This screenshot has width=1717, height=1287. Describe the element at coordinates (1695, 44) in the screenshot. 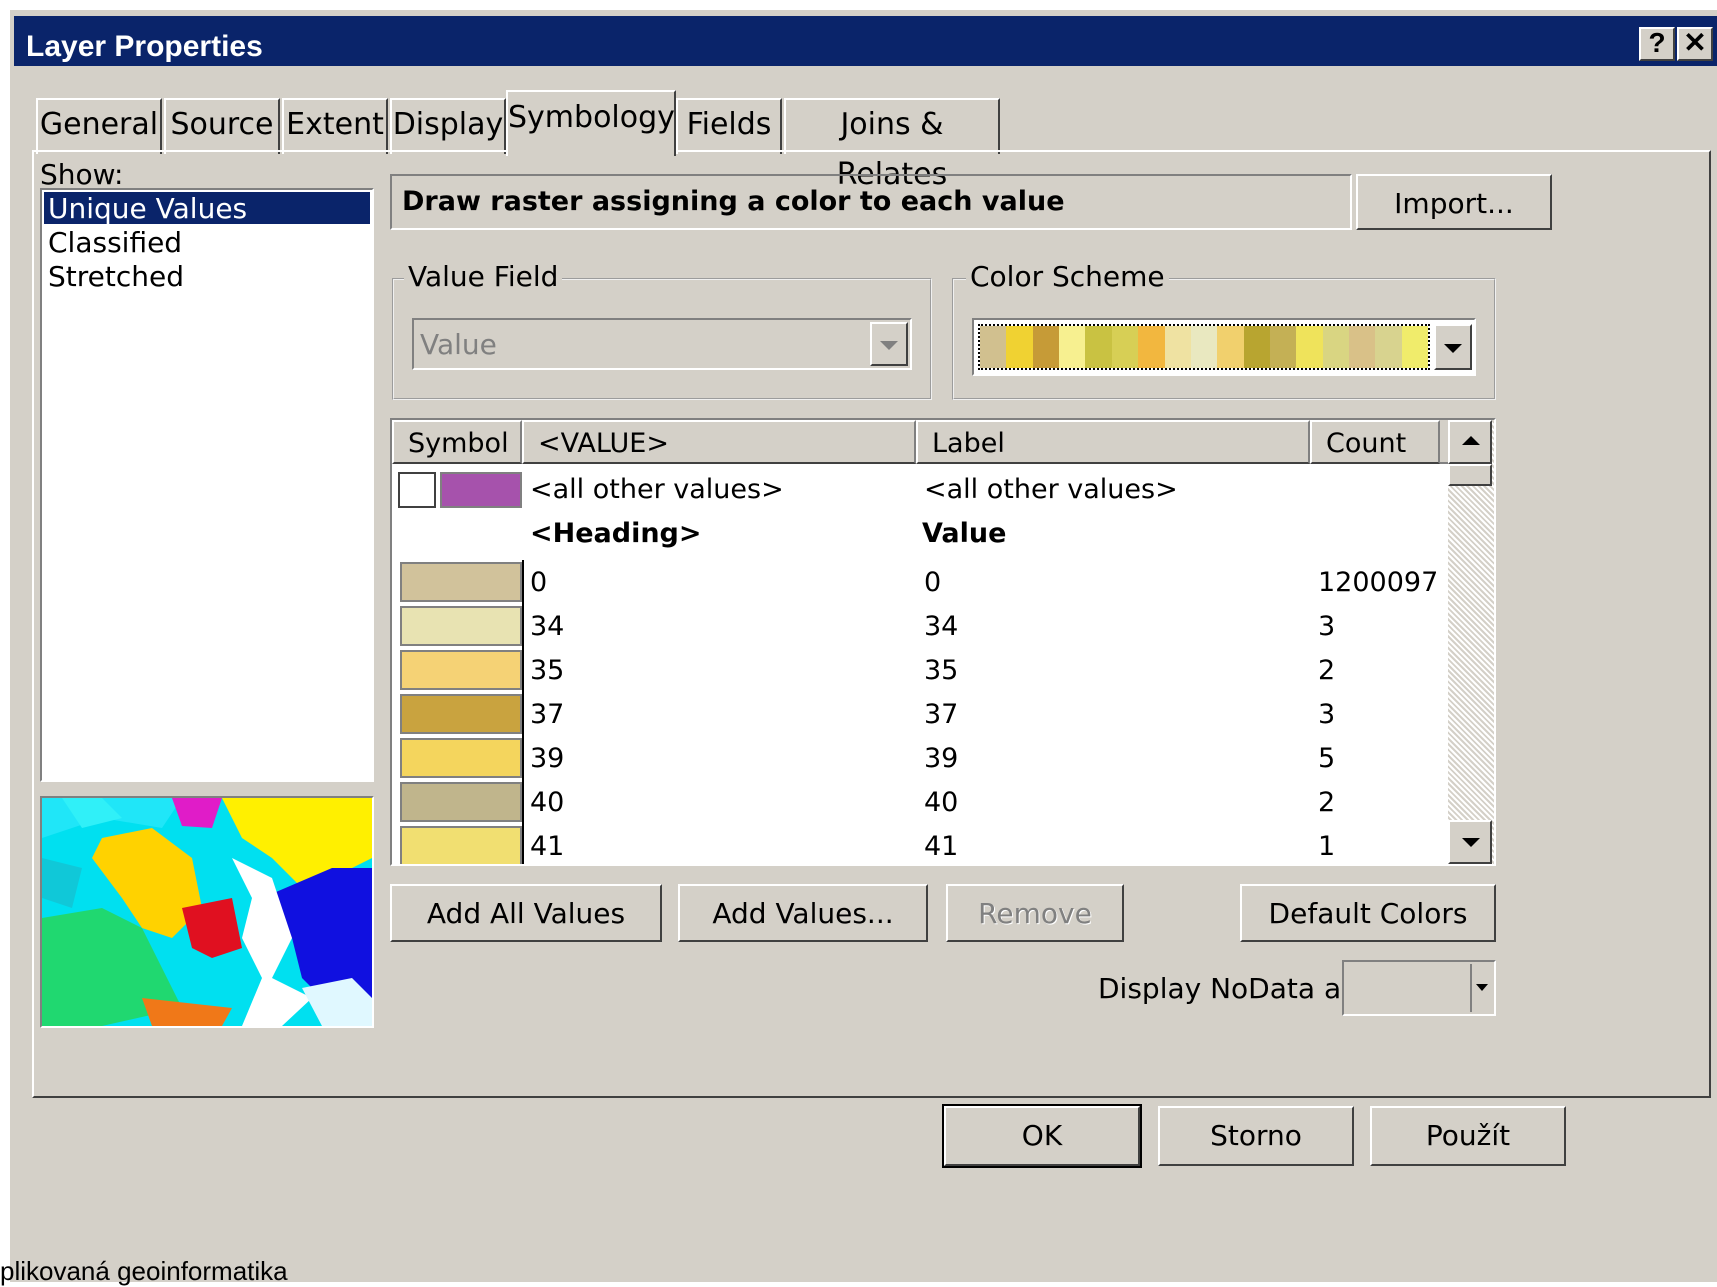

I see `close-button: ✕` at that location.